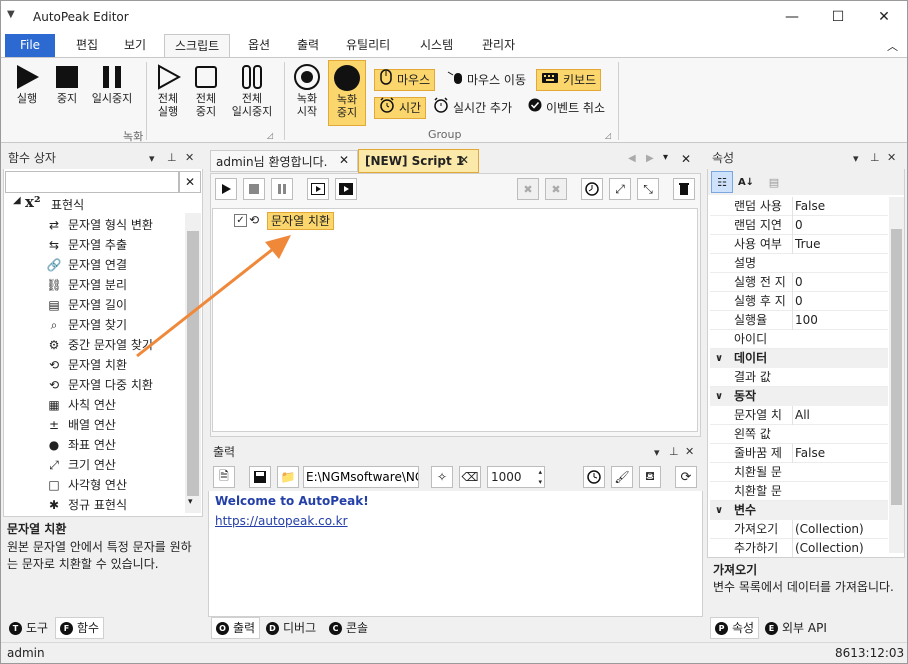 This screenshot has width=908, height=664. I want to click on property-row: 실행 후 지 0, so click(799, 301).